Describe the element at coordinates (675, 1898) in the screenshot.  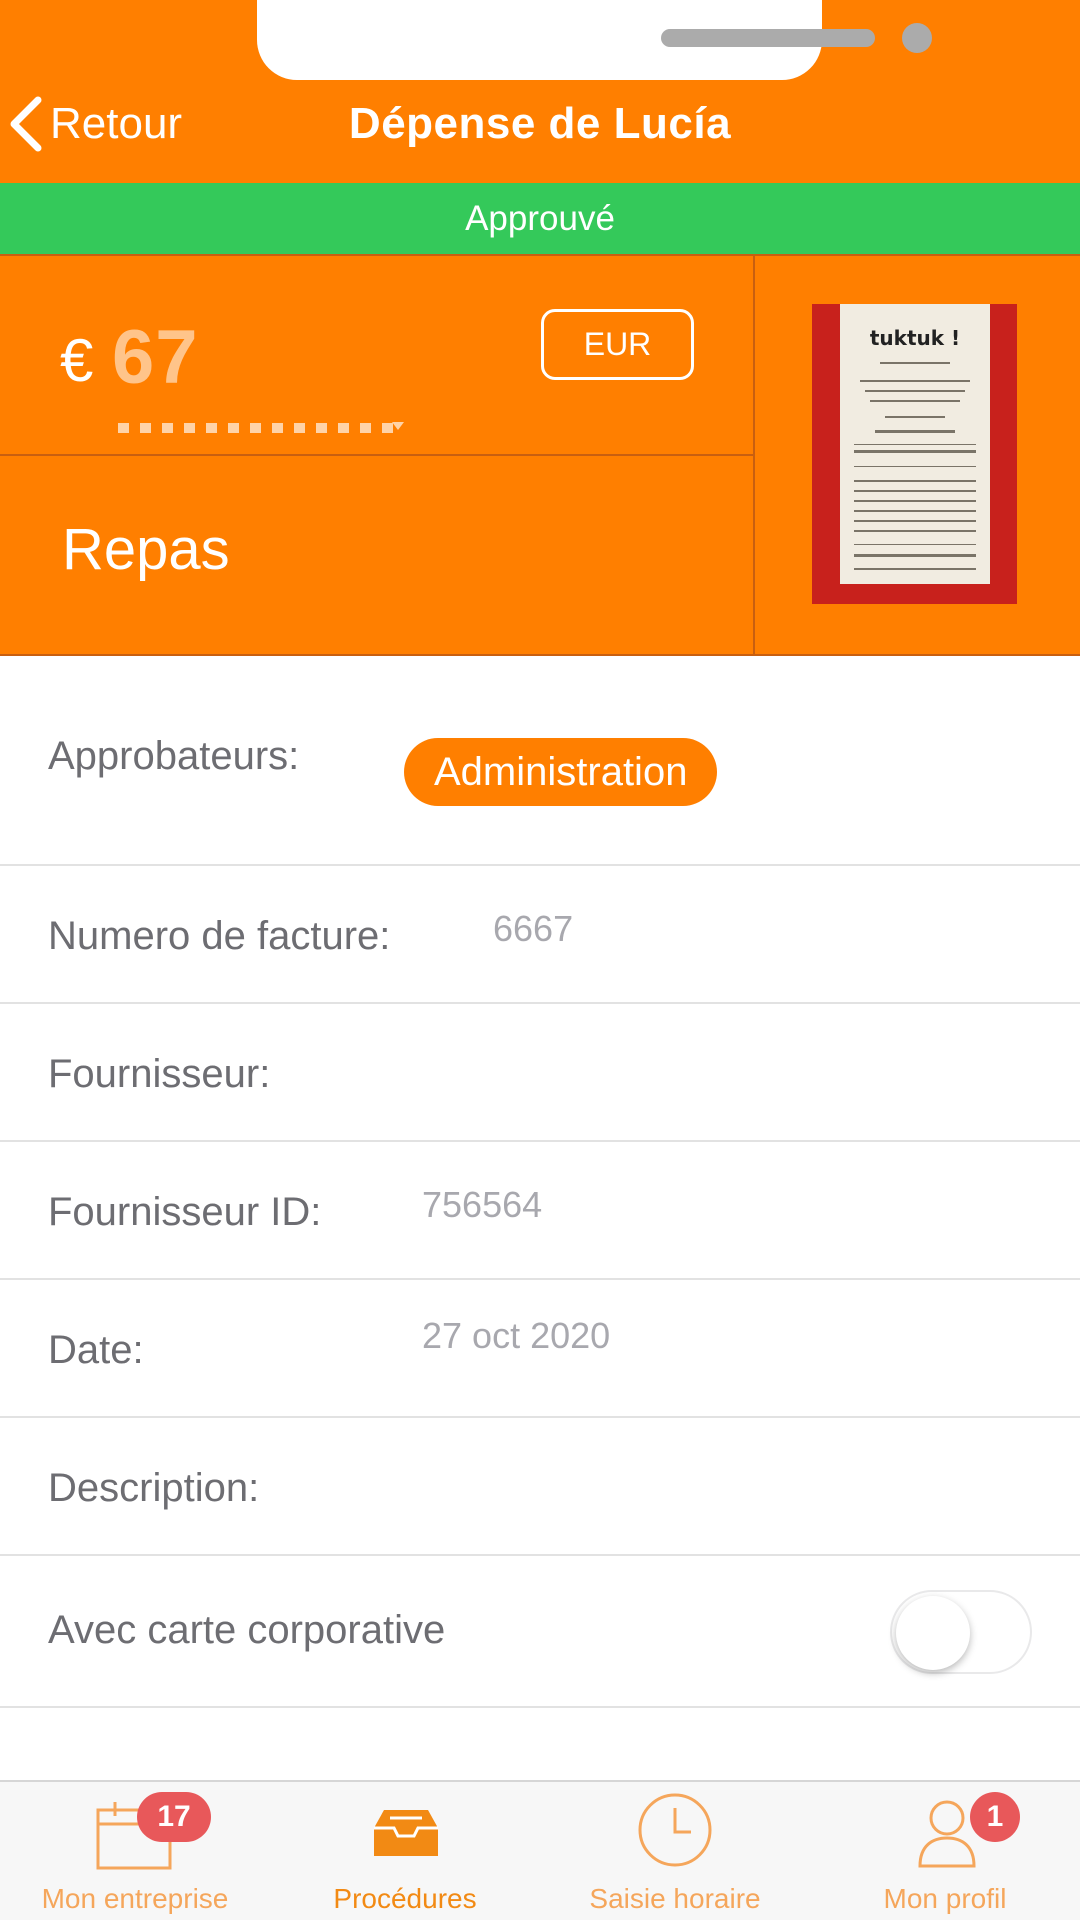
I see `tab-label: Saisie horaire` at that location.